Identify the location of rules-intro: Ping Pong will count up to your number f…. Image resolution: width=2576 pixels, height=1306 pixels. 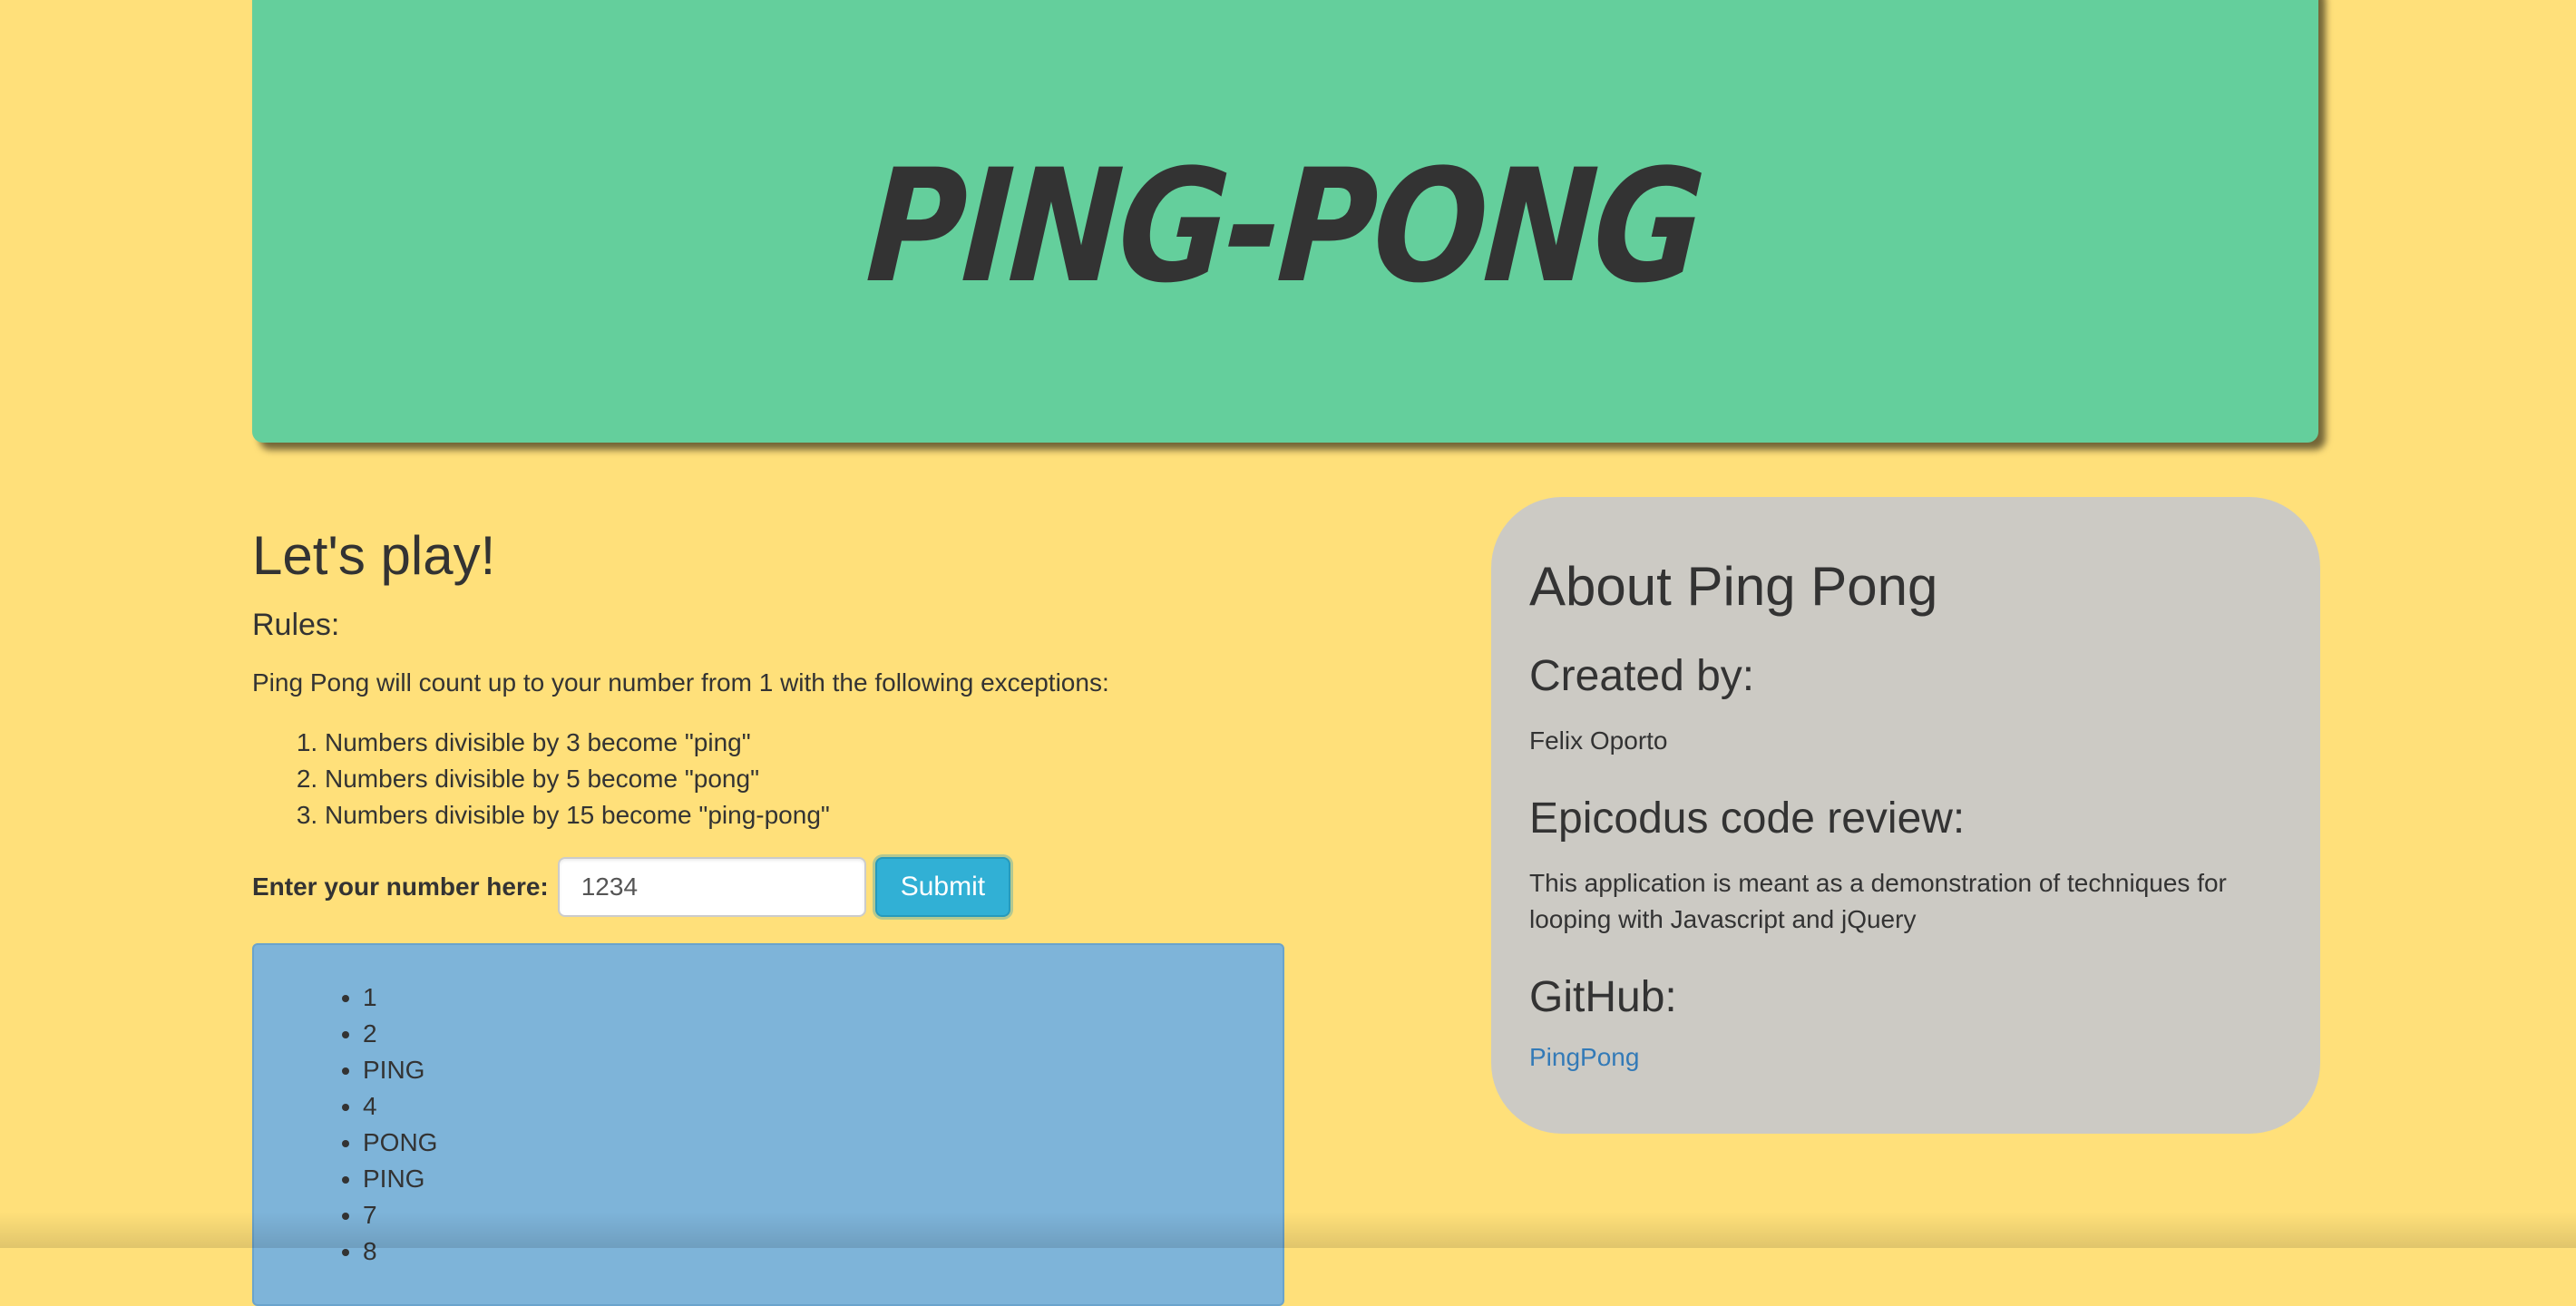
(680, 682).